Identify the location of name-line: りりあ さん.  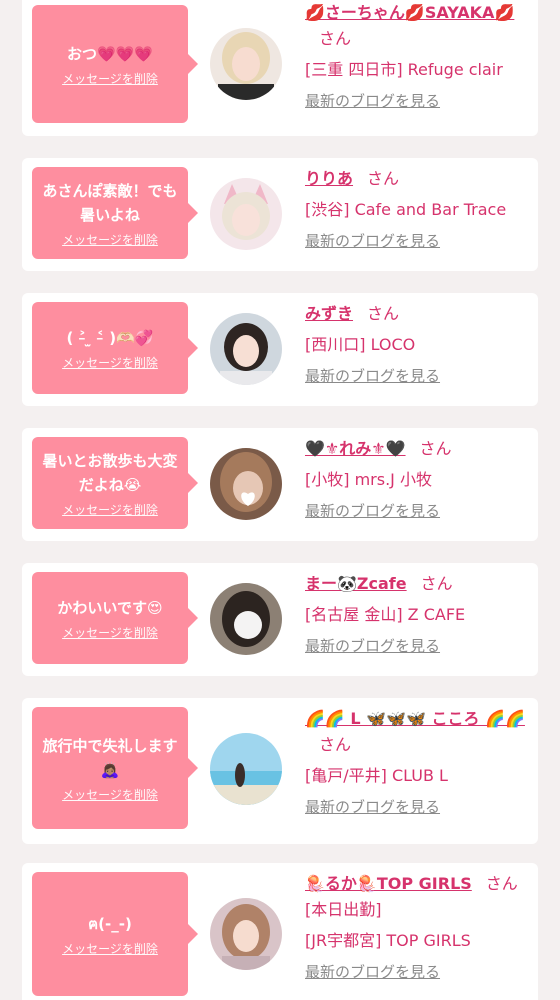
(418, 179).